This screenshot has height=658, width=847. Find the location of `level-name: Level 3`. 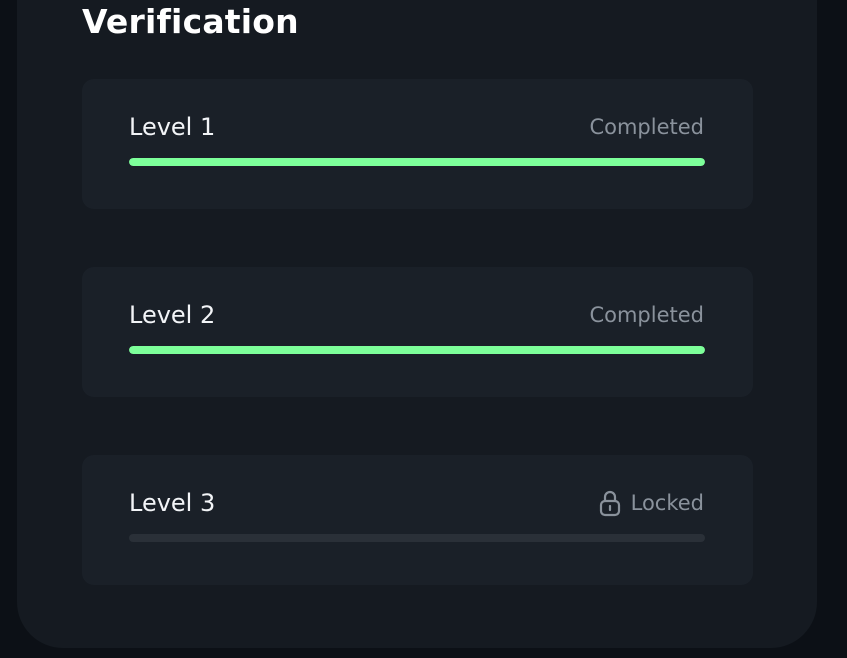

level-name: Level 3 is located at coordinates (172, 503).